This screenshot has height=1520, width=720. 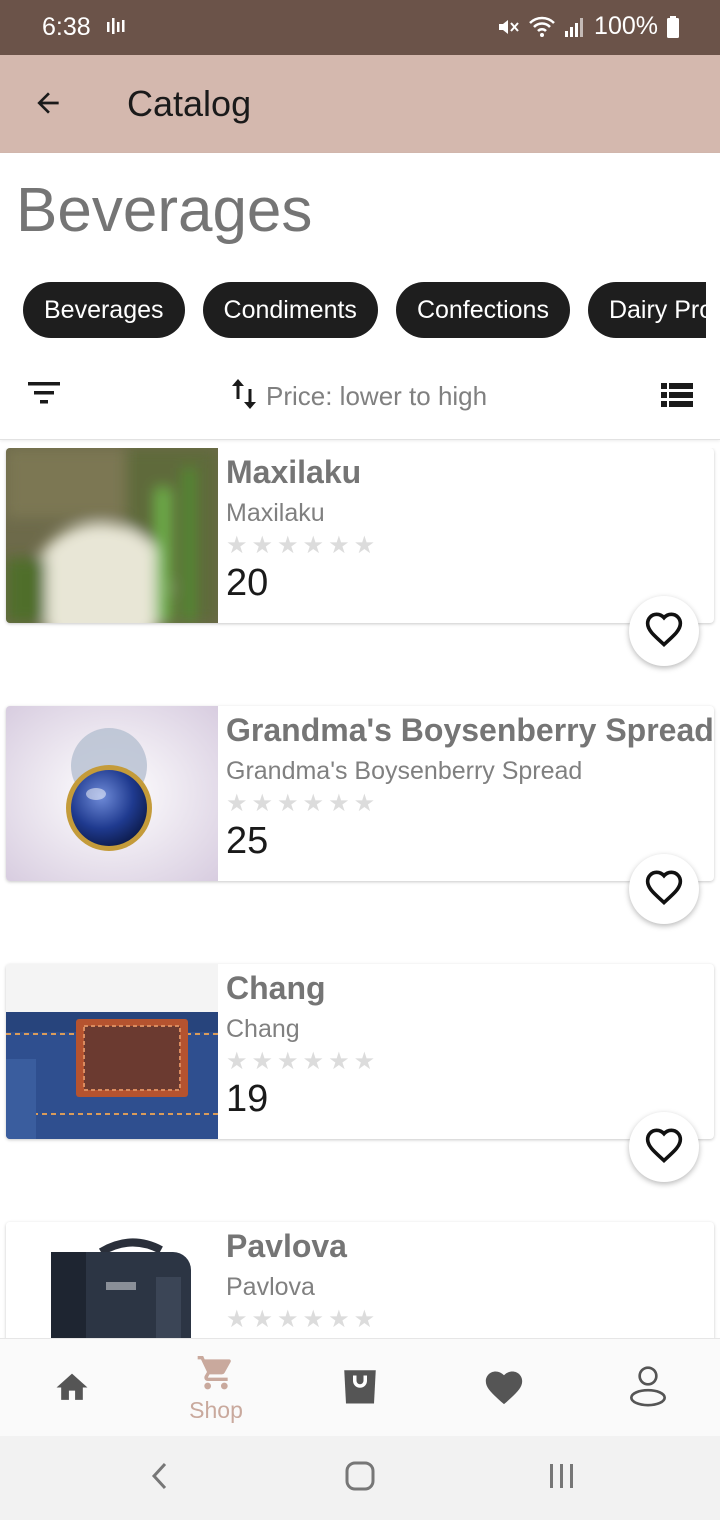 I want to click on filter-icon, so click(x=44, y=395).